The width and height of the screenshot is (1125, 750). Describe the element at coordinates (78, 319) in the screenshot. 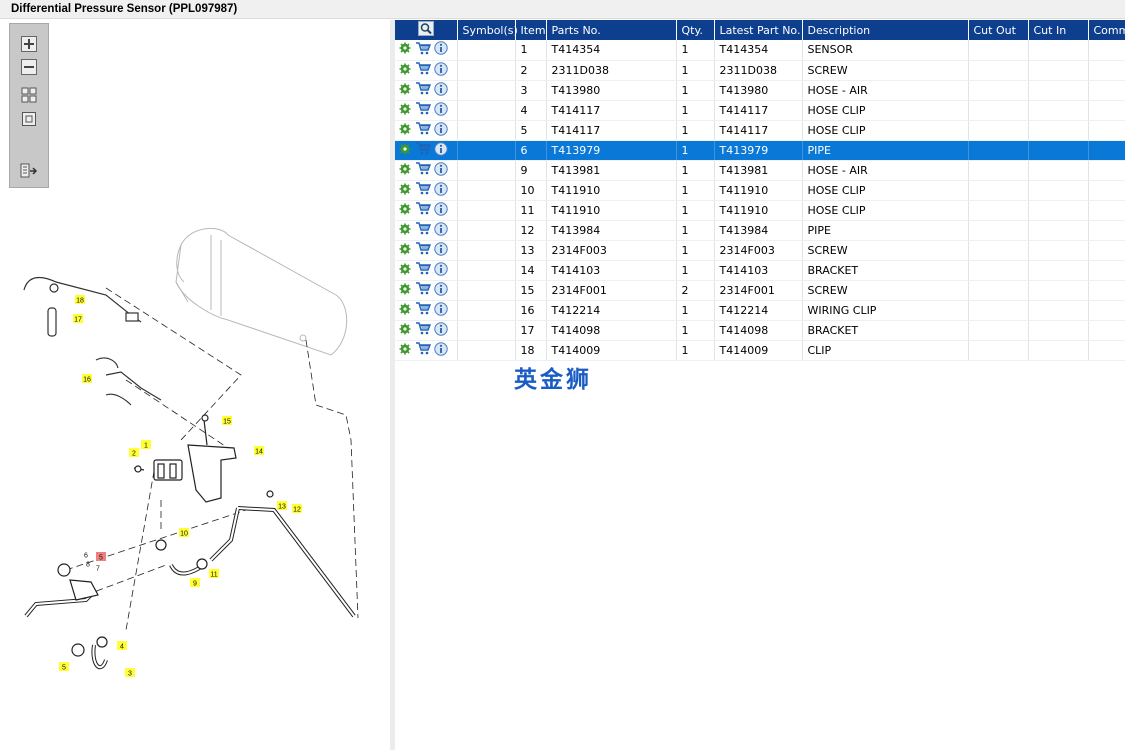

I see `callout-17: 17` at that location.